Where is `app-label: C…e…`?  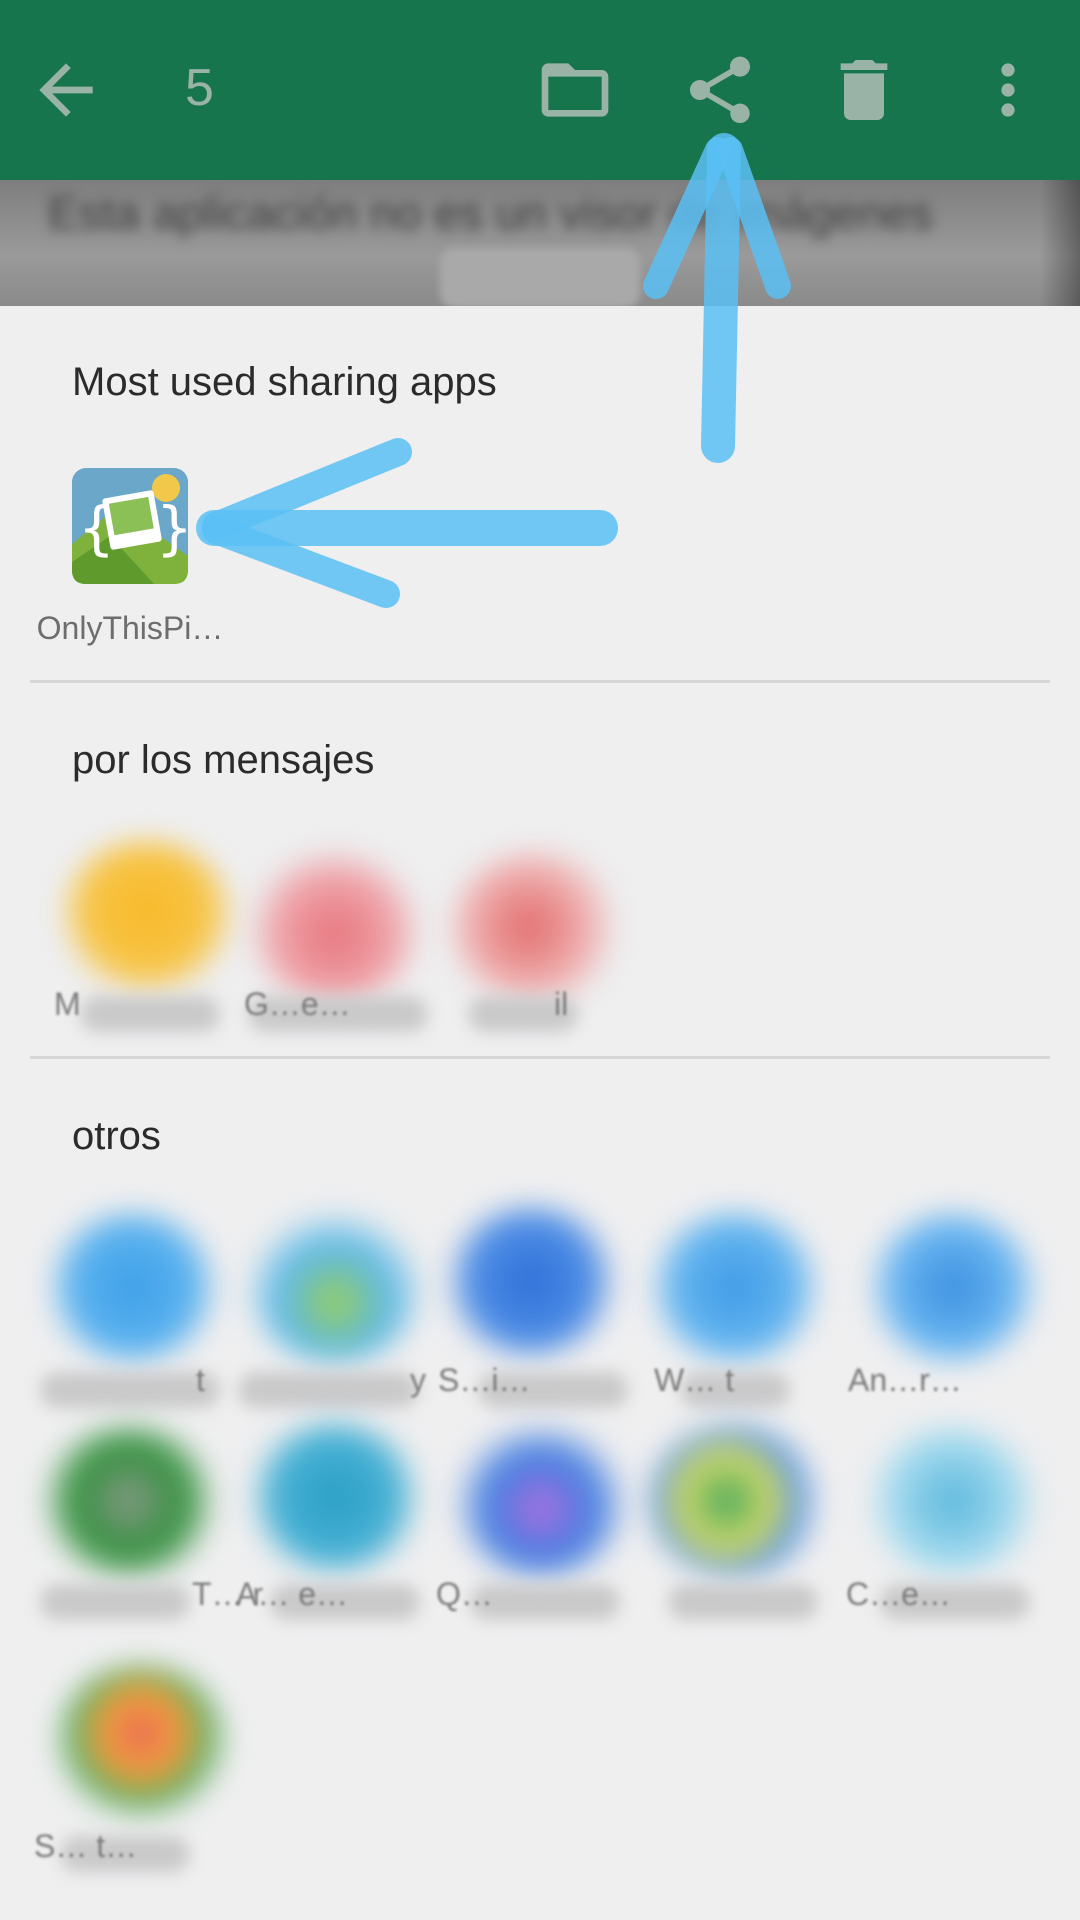
app-label: C…e… is located at coordinates (898, 1594).